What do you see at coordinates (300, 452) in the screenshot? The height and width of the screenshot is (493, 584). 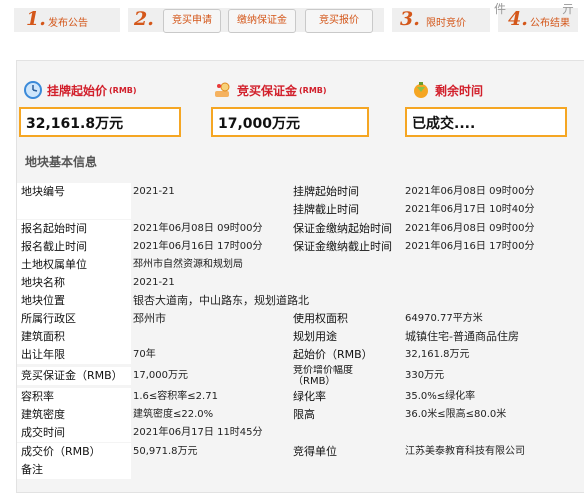 I see `table-row: 成交价（RMB） 50,971.8万元 竞得单位 江苏美泰教育科技有限公司` at bounding box center [300, 452].